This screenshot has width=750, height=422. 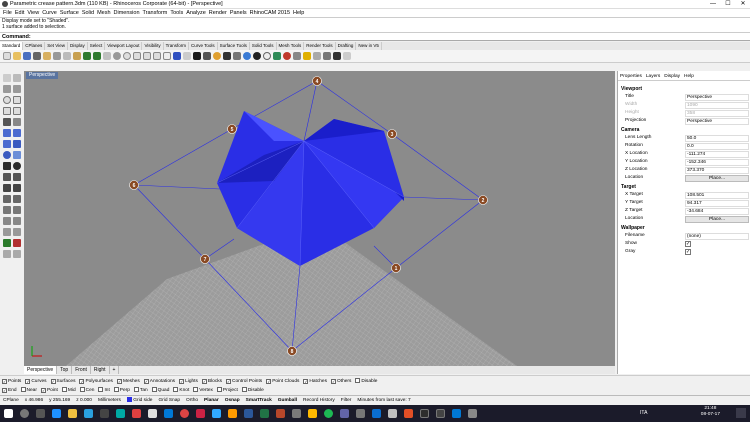 What do you see at coordinates (57, 56) in the screenshot?
I see `cut-icon` at bounding box center [57, 56].